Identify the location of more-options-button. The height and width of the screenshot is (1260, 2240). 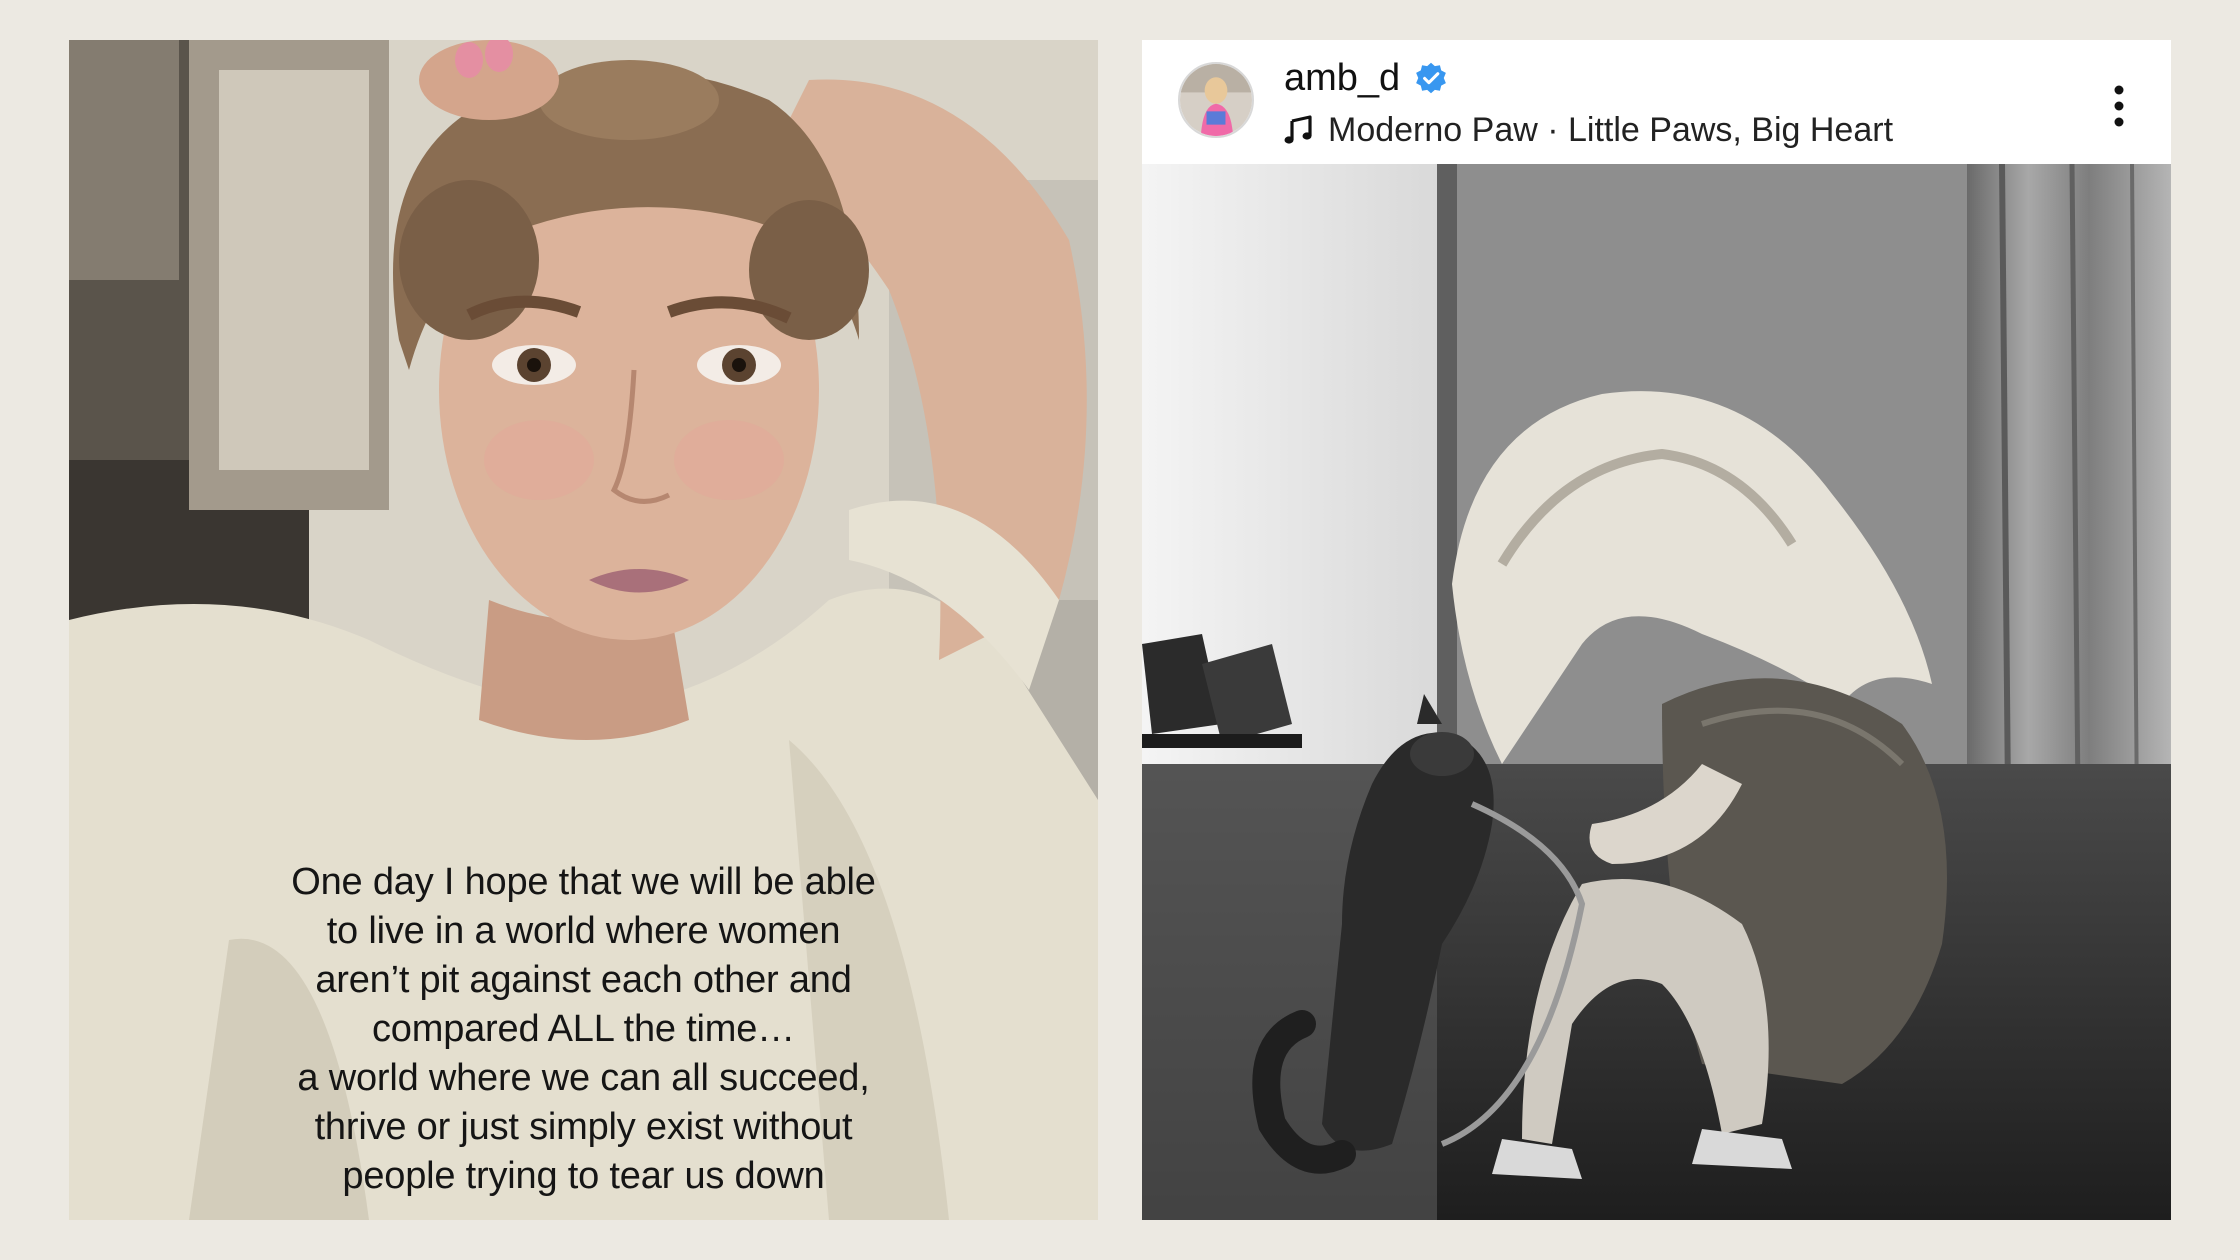
(2119, 106).